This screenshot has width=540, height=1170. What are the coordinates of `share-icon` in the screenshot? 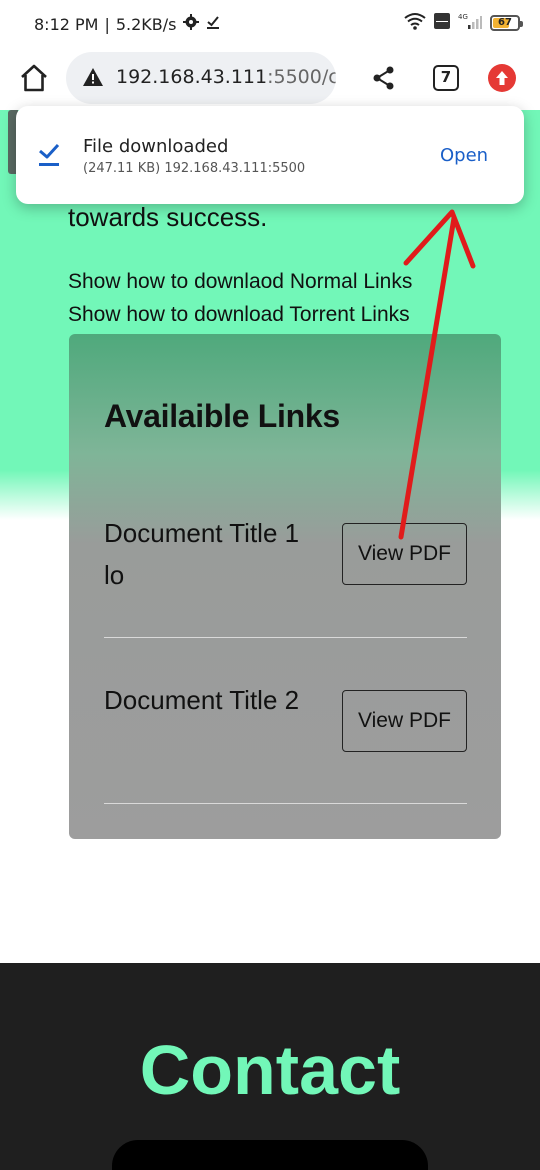 It's located at (383, 78).